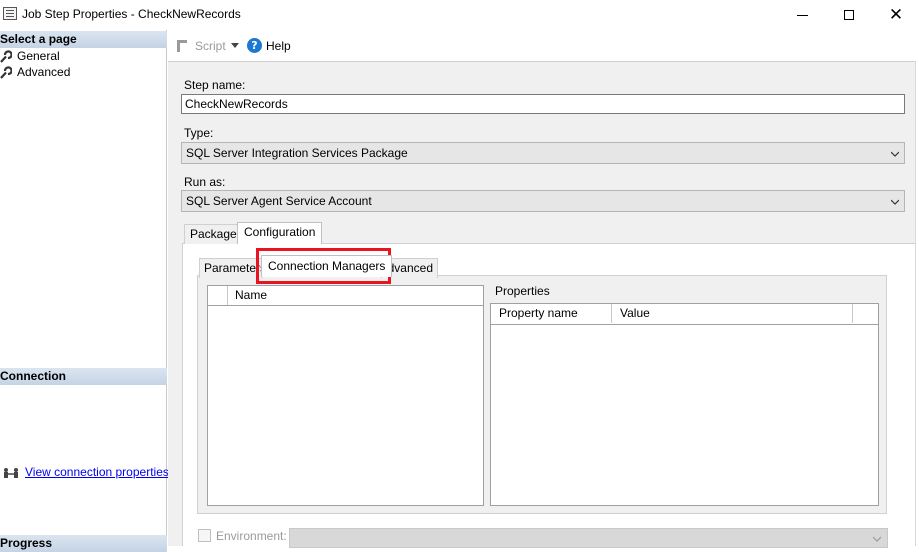  What do you see at coordinates (522, 291) in the screenshot?
I see `properties-label: Properties` at bounding box center [522, 291].